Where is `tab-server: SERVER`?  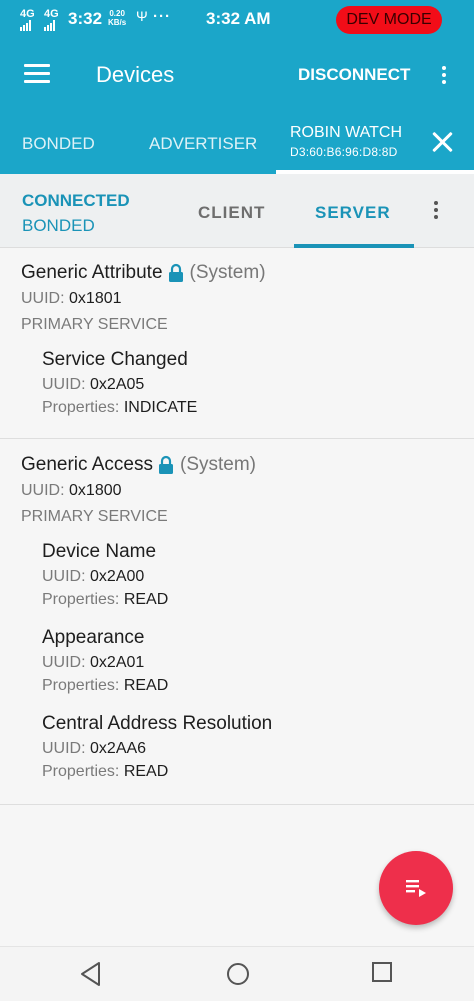
tab-server: SERVER is located at coordinates (353, 213).